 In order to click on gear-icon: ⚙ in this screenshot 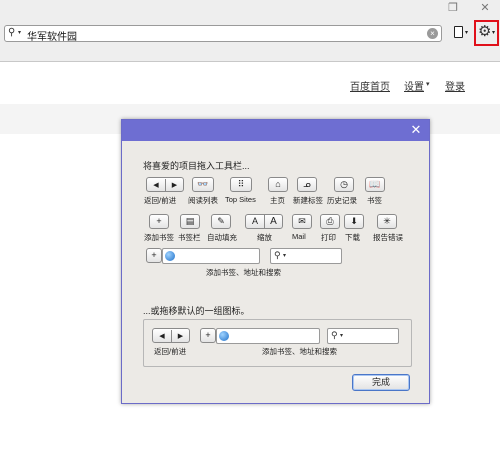, I will do `click(485, 31)`.